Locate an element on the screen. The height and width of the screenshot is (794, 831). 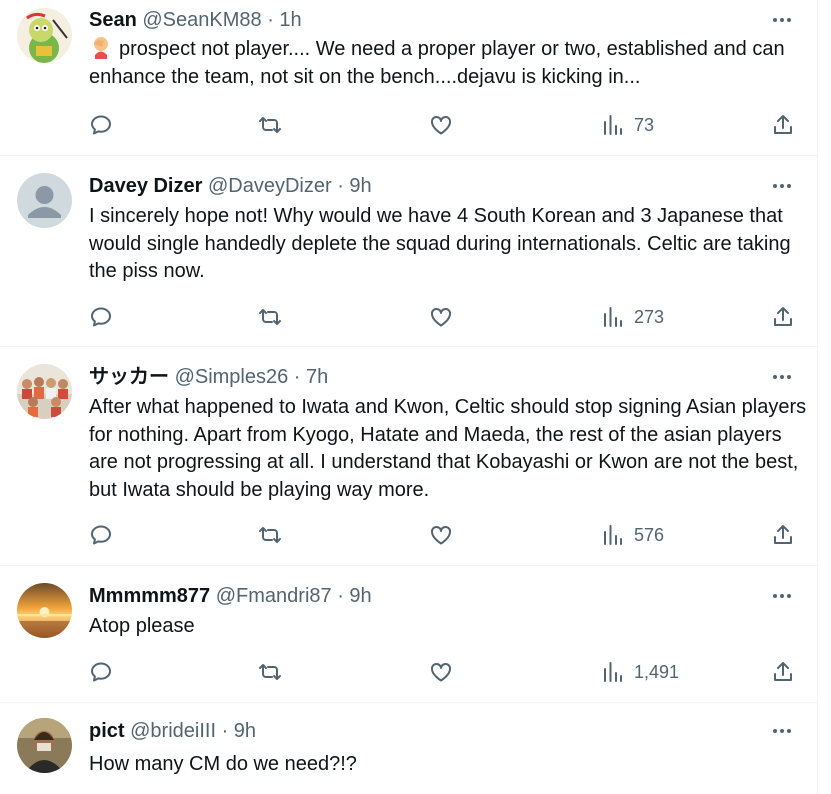
display-name: Davey Dizer is located at coordinates (145, 186).